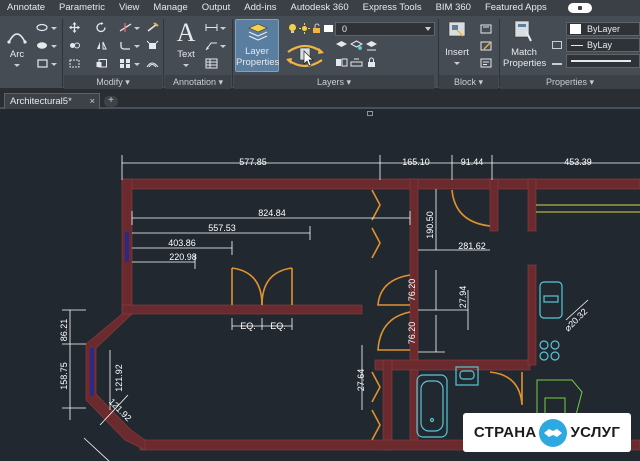 The width and height of the screenshot is (640, 461). What do you see at coordinates (551, 300) in the screenshot?
I see `toilet-tank` at bounding box center [551, 300].